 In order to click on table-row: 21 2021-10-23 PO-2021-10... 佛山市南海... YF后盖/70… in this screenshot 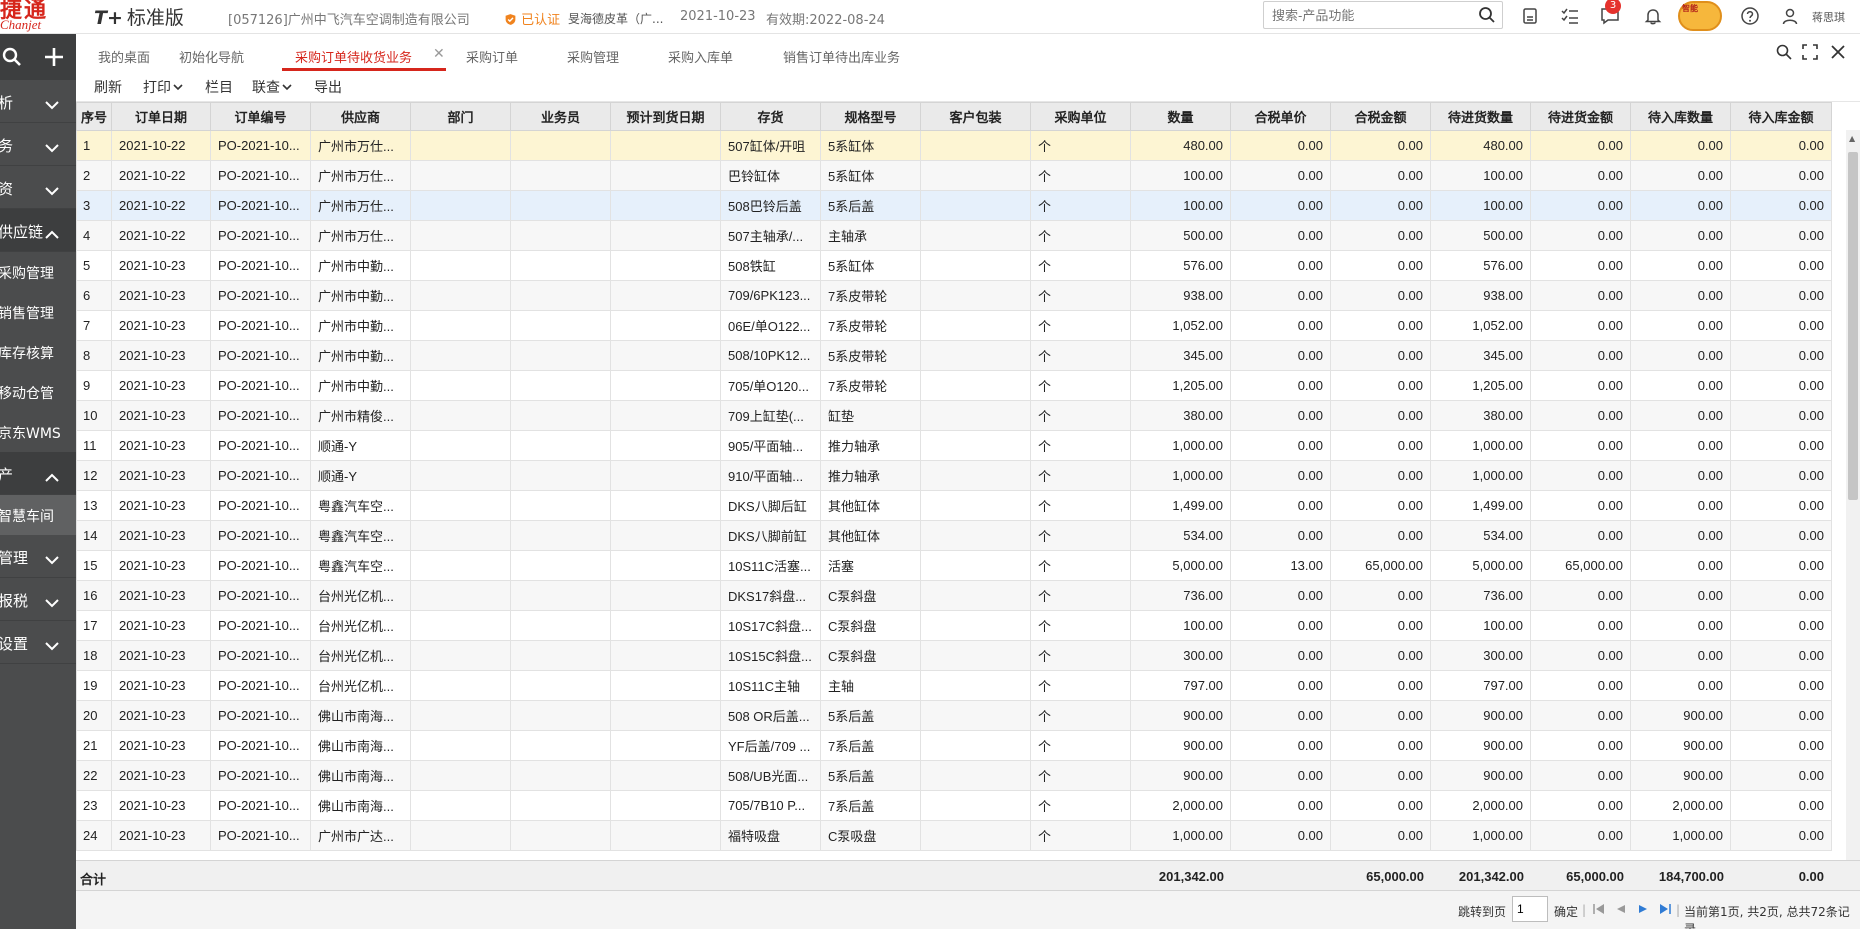, I will do `click(954, 745)`.